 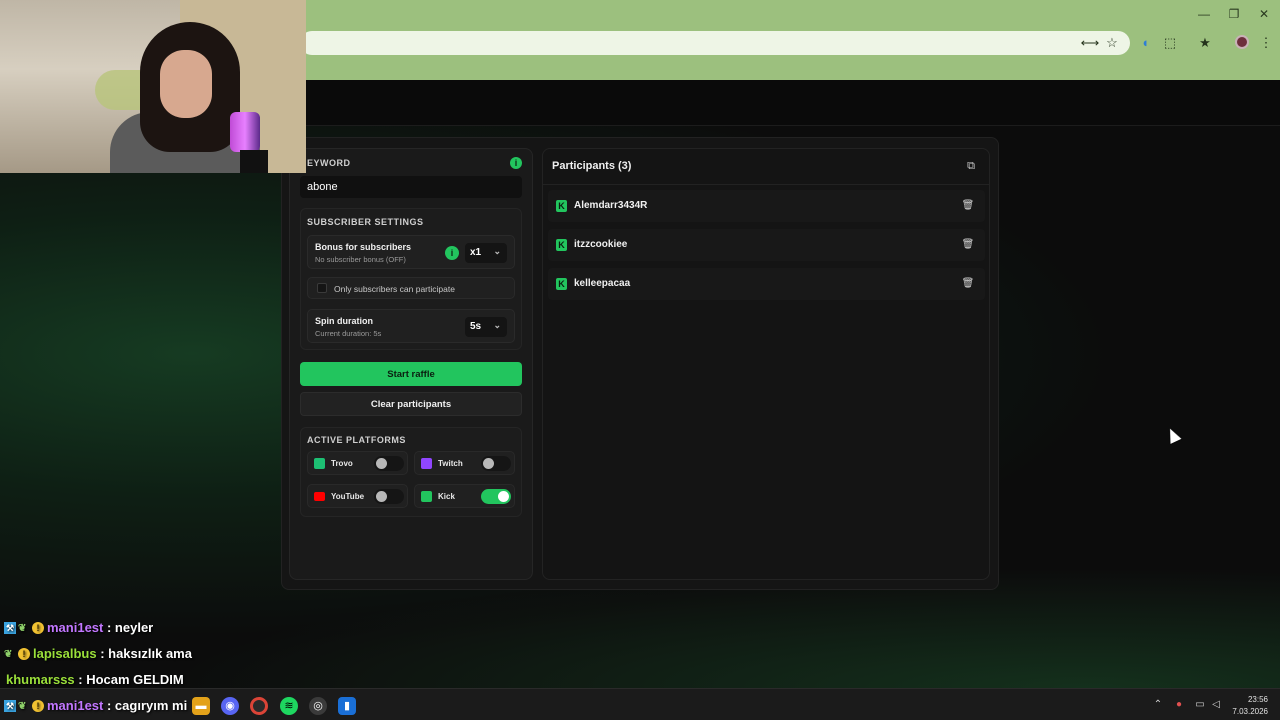 I want to click on chat-message: ❦! lapisalbus : haksızlık ama, so click(x=98, y=653).